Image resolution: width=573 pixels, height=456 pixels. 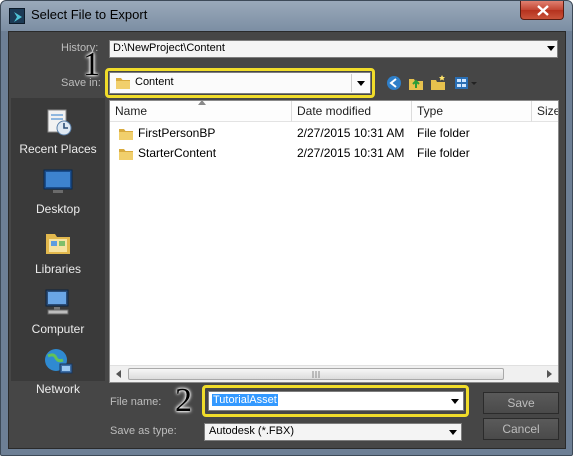 I want to click on computer-icon, so click(x=57, y=302).